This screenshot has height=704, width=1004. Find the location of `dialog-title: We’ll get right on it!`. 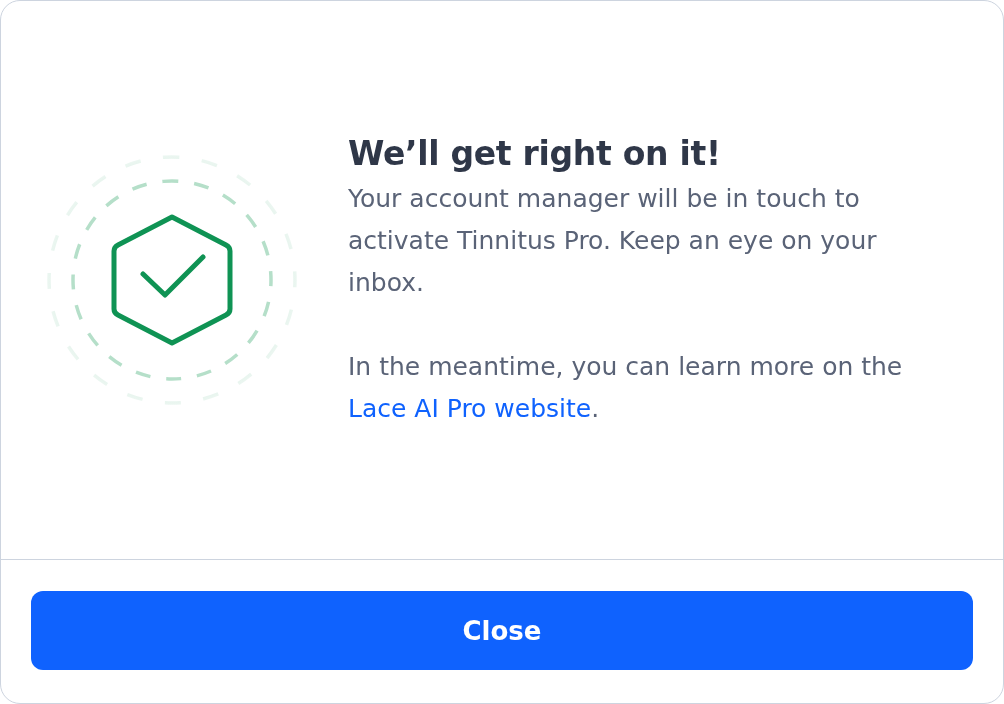

dialog-title: We’ll get right on it! is located at coordinates (535, 154).